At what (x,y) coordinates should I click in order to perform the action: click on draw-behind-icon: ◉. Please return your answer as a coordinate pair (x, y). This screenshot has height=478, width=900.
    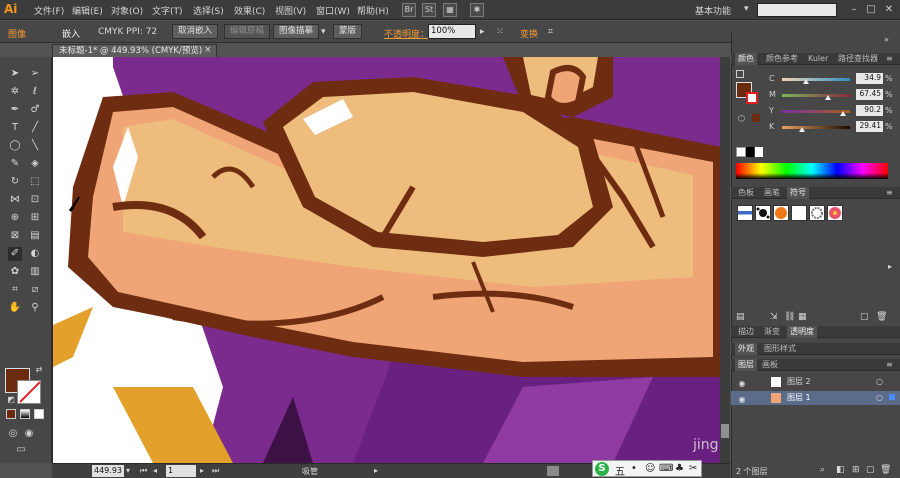
    Looking at the image, I should click on (29, 434).